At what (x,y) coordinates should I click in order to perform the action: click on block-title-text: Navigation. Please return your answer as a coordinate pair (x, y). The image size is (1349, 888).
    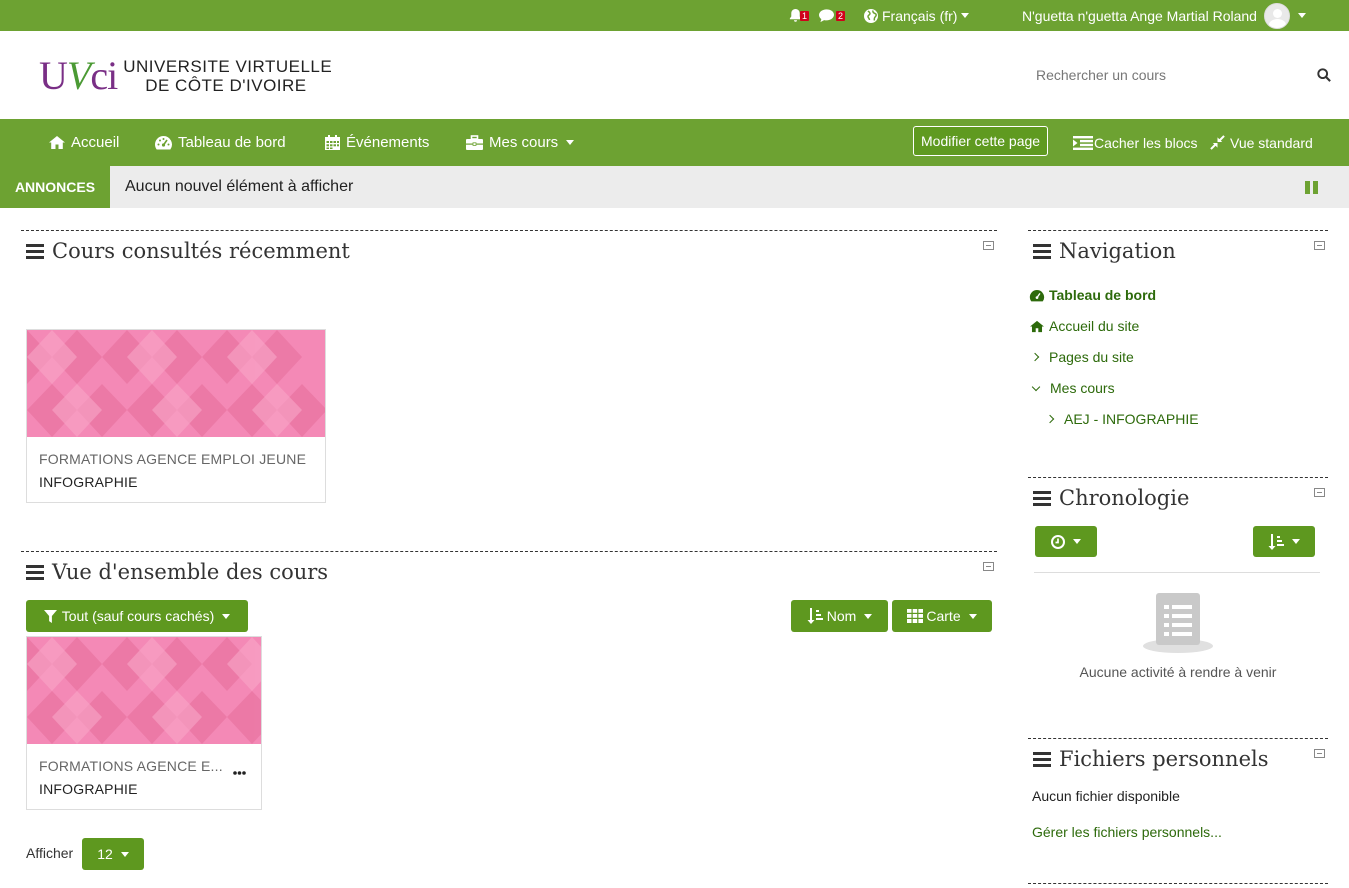
    Looking at the image, I should click on (1117, 251).